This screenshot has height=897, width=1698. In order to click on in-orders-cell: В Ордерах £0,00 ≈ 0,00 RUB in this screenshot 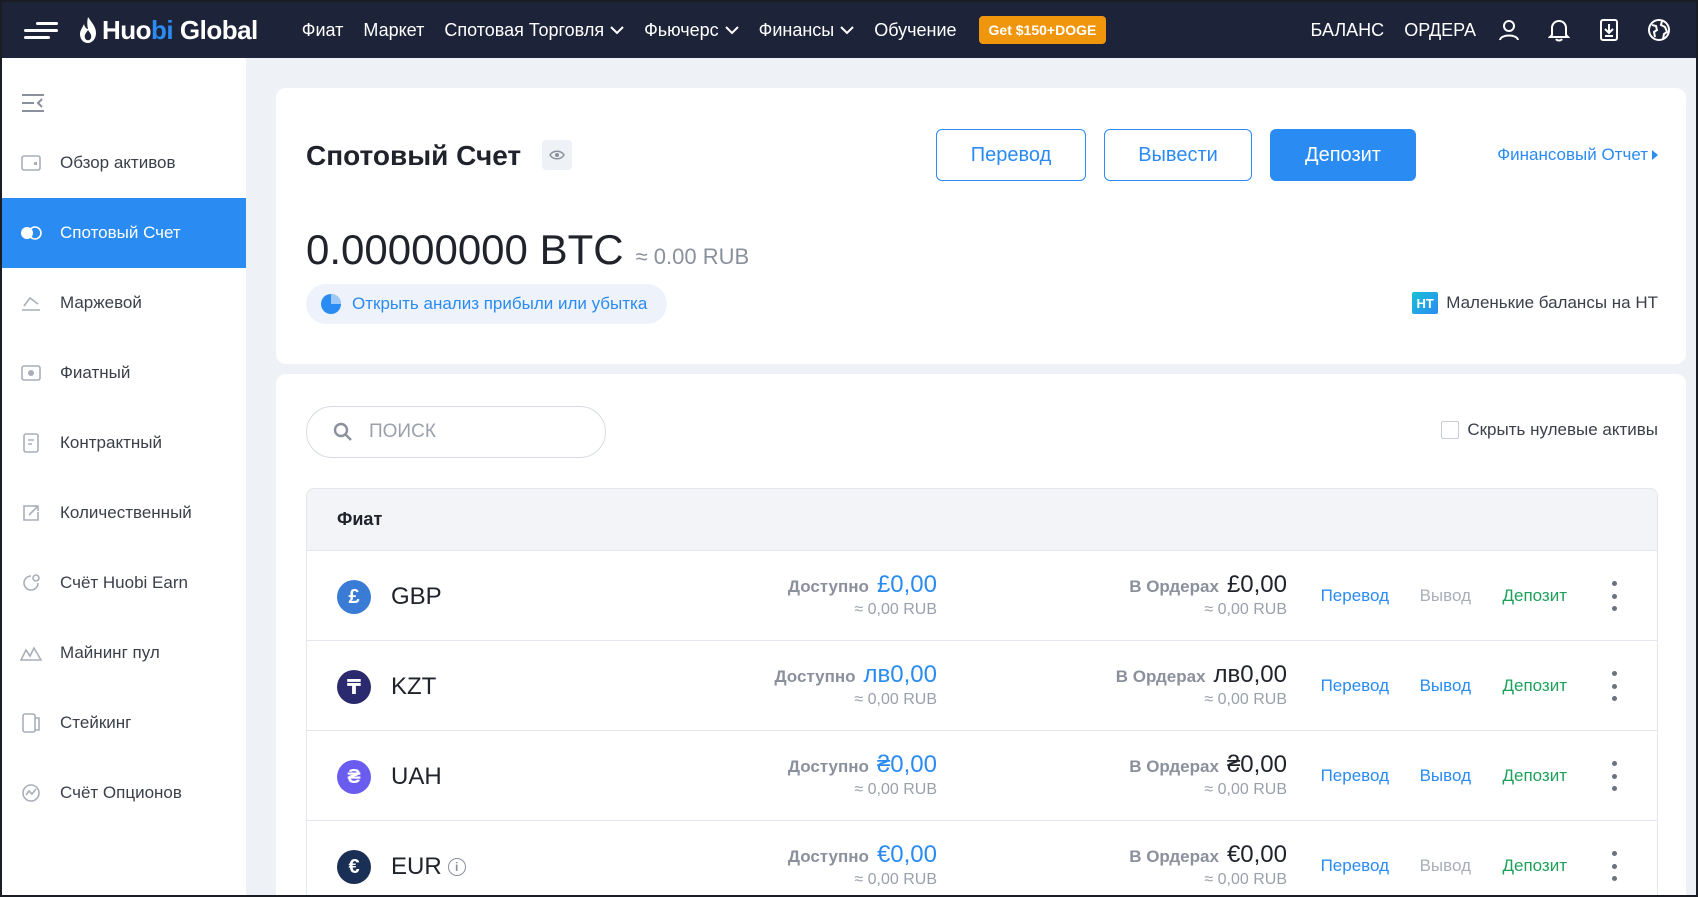, I will do `click(1208, 594)`.